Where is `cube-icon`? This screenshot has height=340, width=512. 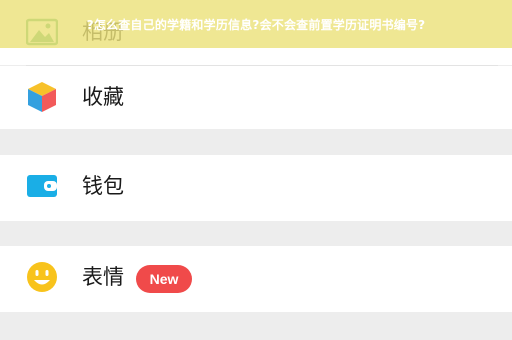
cube-icon is located at coordinates (42, 97).